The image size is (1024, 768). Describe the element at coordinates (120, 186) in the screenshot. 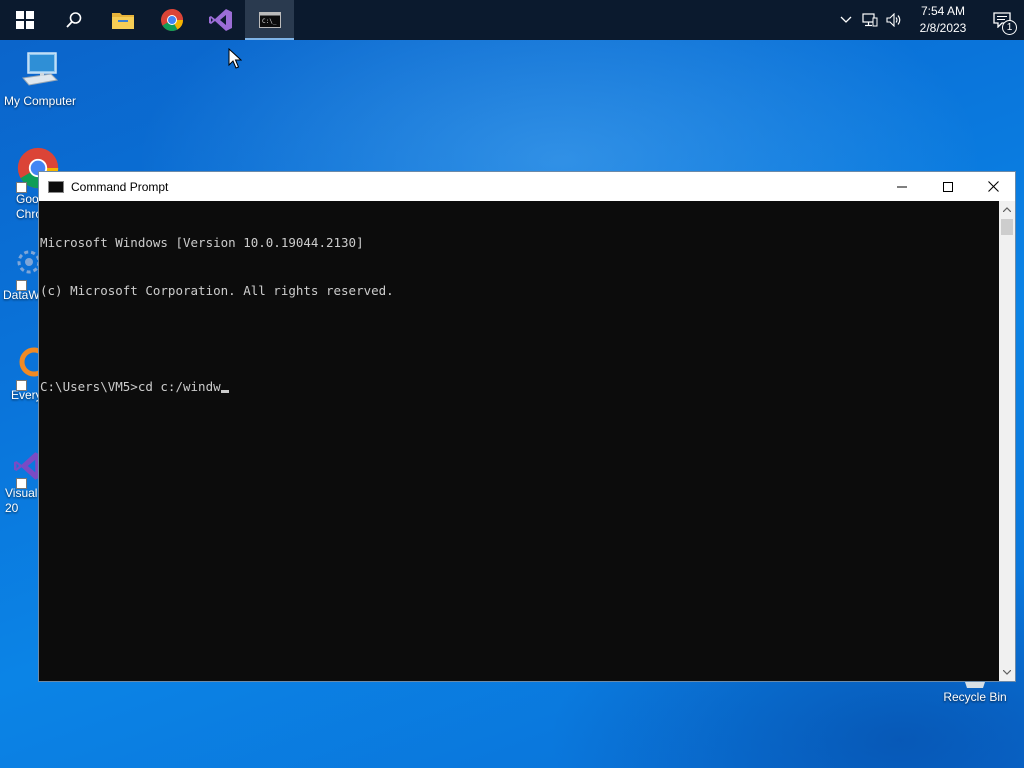

I see `window-title: Command Prompt` at that location.